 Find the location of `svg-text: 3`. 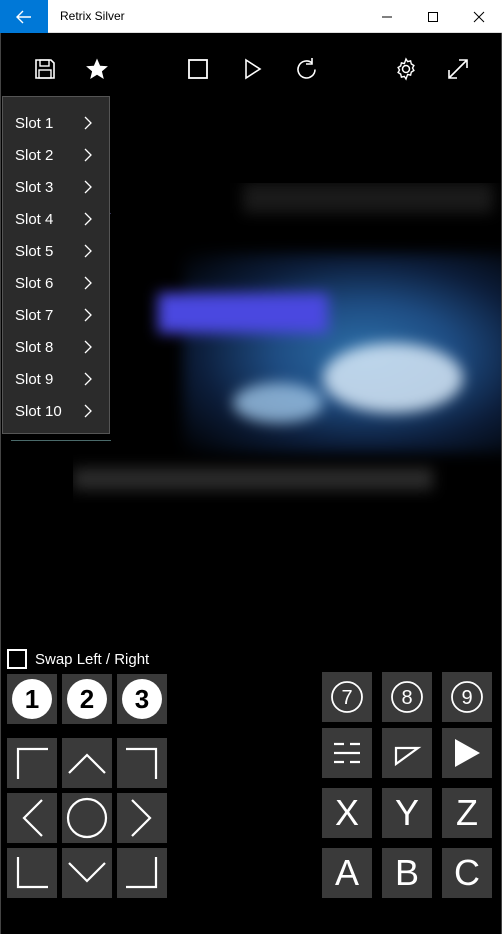

svg-text: 3 is located at coordinates (142, 699).